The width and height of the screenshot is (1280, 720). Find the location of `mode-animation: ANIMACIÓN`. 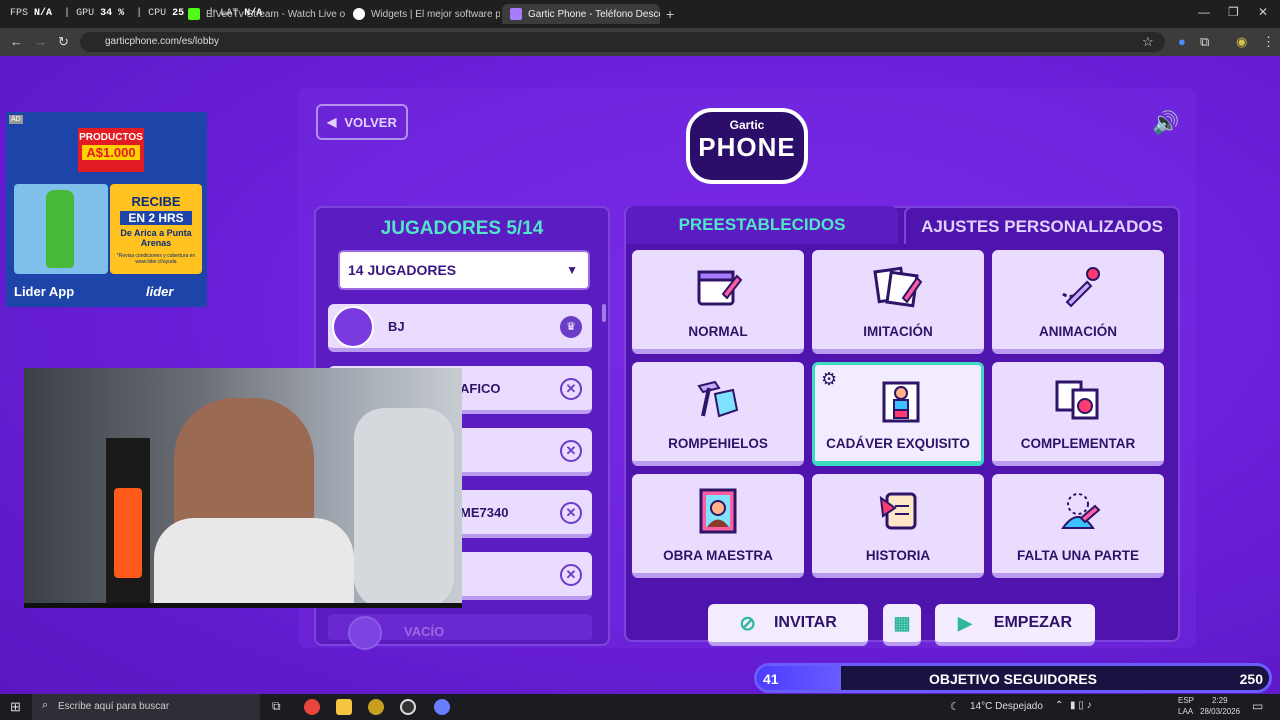

mode-animation: ANIMACIÓN is located at coordinates (1078, 302).